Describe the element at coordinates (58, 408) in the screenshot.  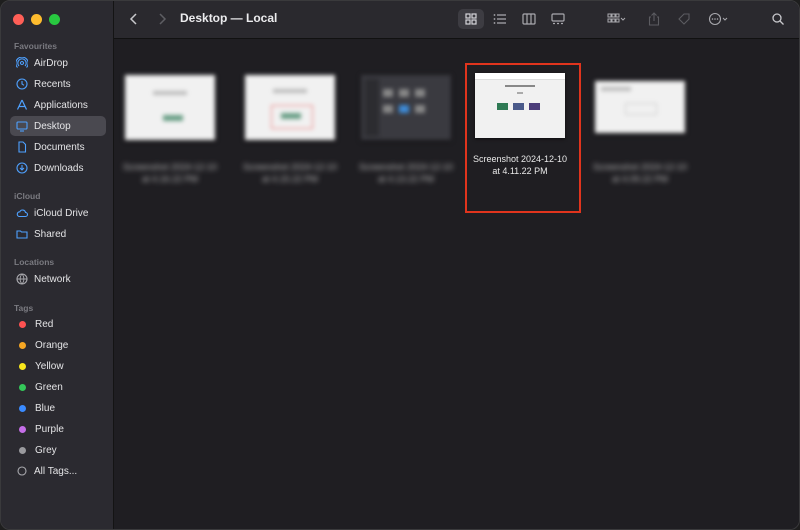
I see `sidebar-tag-blue: Blue` at that location.